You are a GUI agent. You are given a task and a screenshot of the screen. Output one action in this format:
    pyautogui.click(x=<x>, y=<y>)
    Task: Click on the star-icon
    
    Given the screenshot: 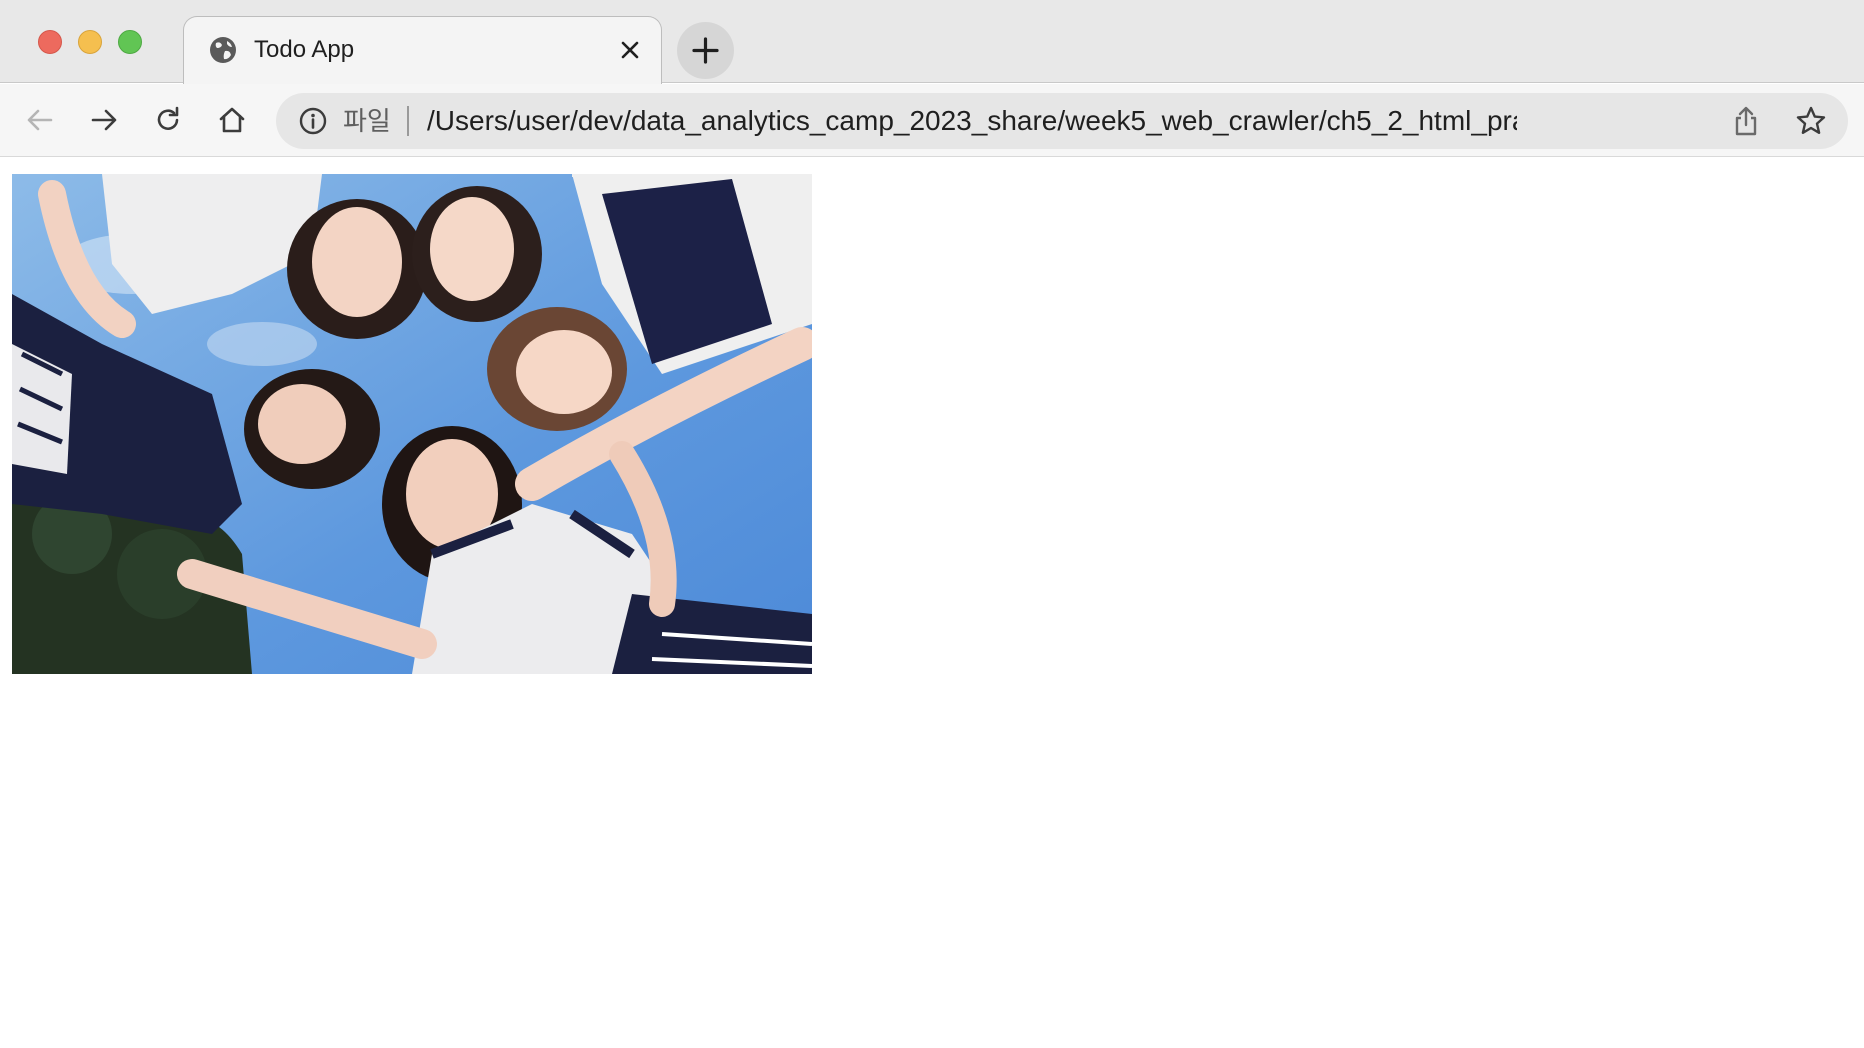 What is the action you would take?
    pyautogui.click(x=1811, y=121)
    